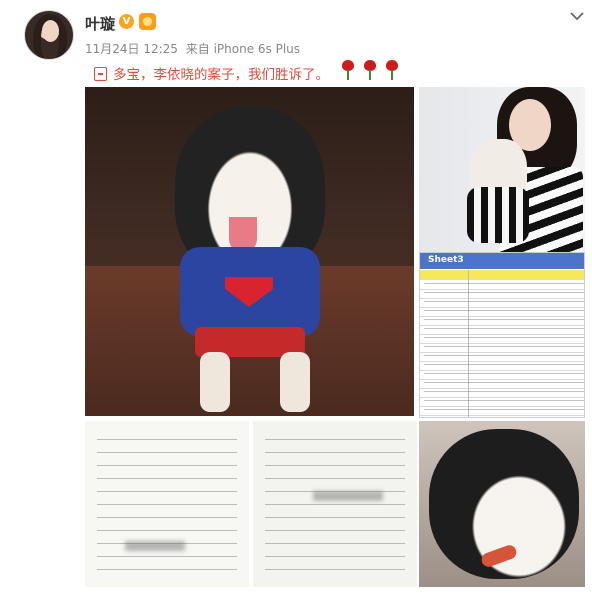  Describe the element at coordinates (446, 260) in the screenshot. I see `sheet-tab-label: Sheet3` at that location.